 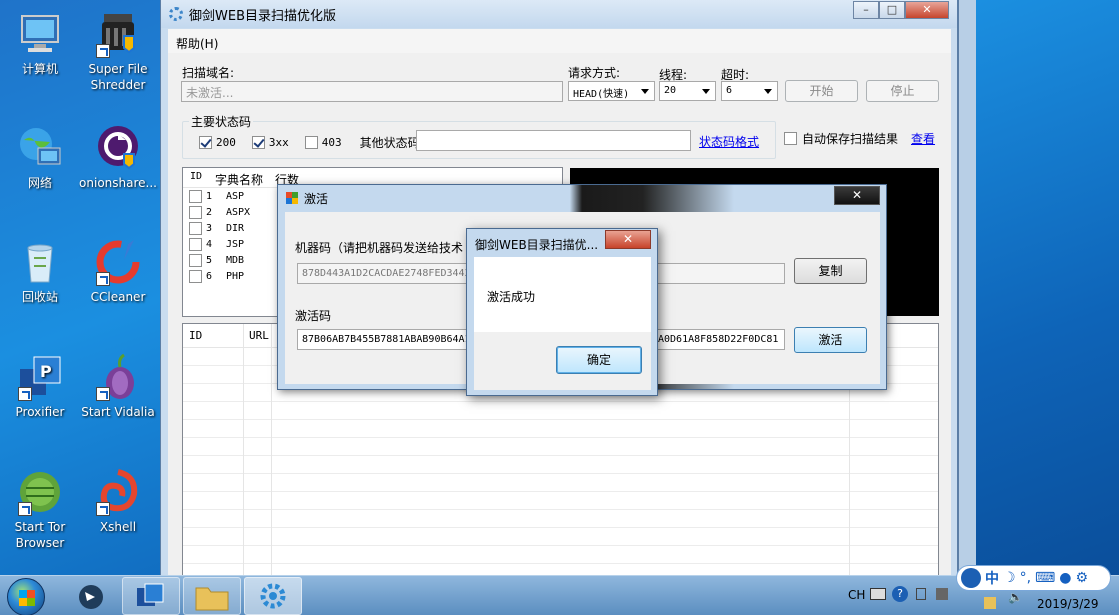 I want to click on chevron-down-icon, so click(x=645, y=91).